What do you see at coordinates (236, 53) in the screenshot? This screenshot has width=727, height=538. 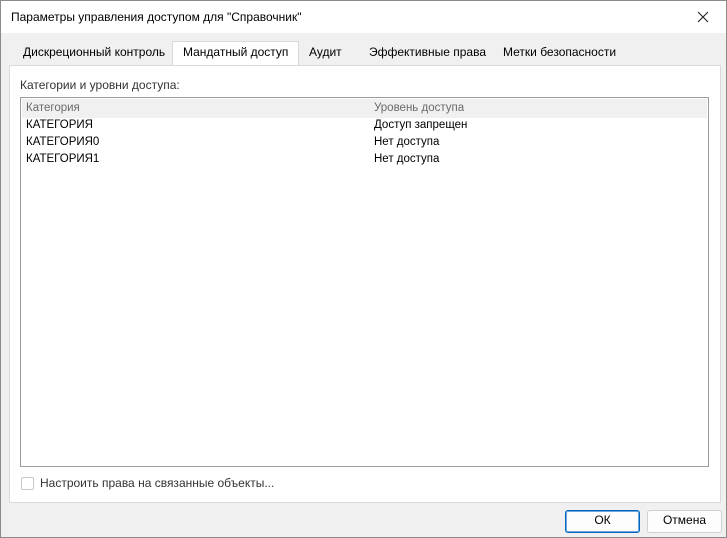 I see `tab-mandatory-access: Мандатный доступ` at bounding box center [236, 53].